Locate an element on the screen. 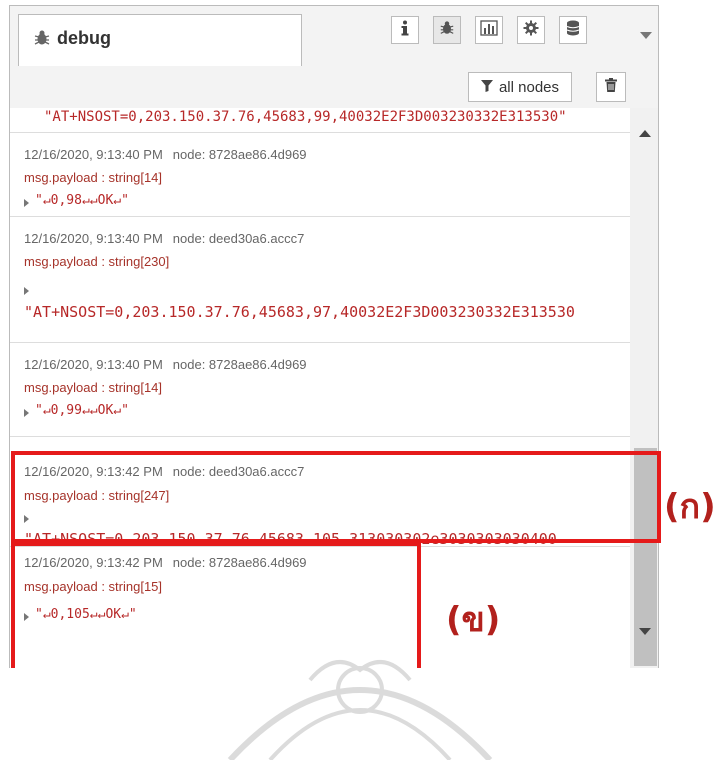  debug-button is located at coordinates (447, 30).